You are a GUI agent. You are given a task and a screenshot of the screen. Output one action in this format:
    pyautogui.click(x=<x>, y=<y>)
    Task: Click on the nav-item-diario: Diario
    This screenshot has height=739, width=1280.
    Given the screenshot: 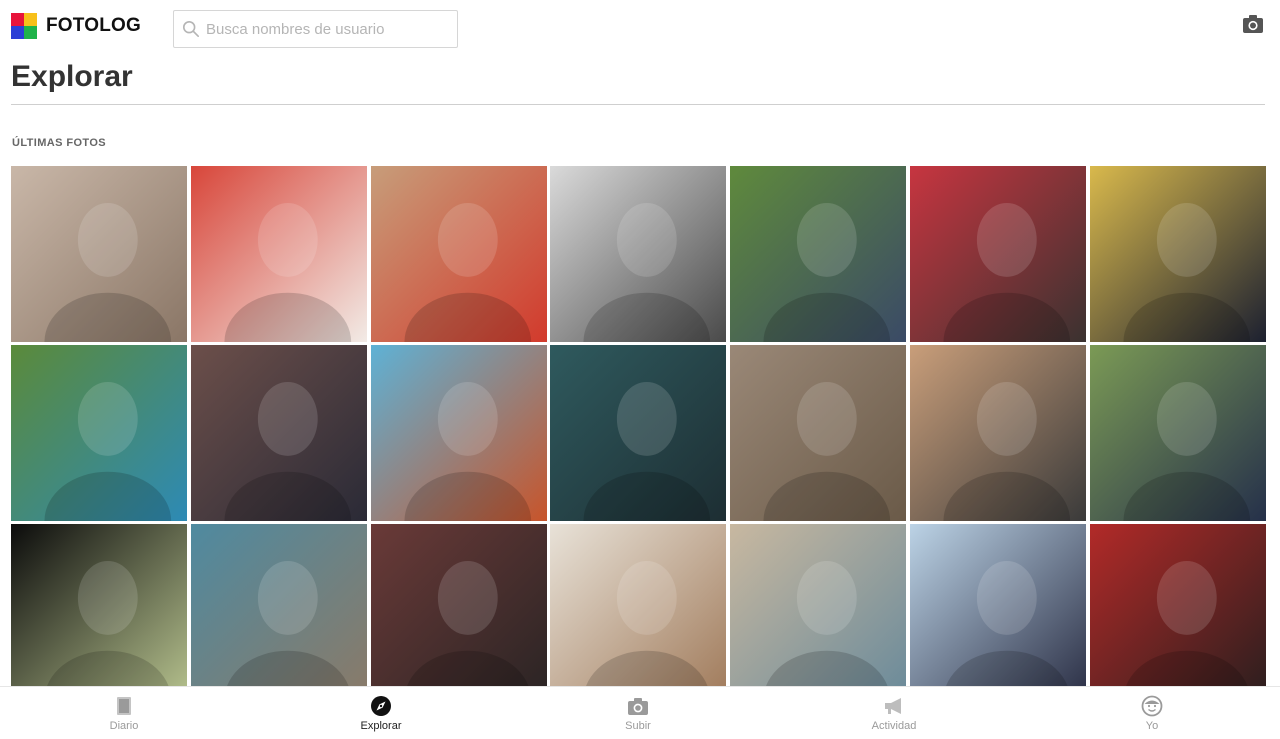 What is the action you would take?
    pyautogui.click(x=124, y=713)
    